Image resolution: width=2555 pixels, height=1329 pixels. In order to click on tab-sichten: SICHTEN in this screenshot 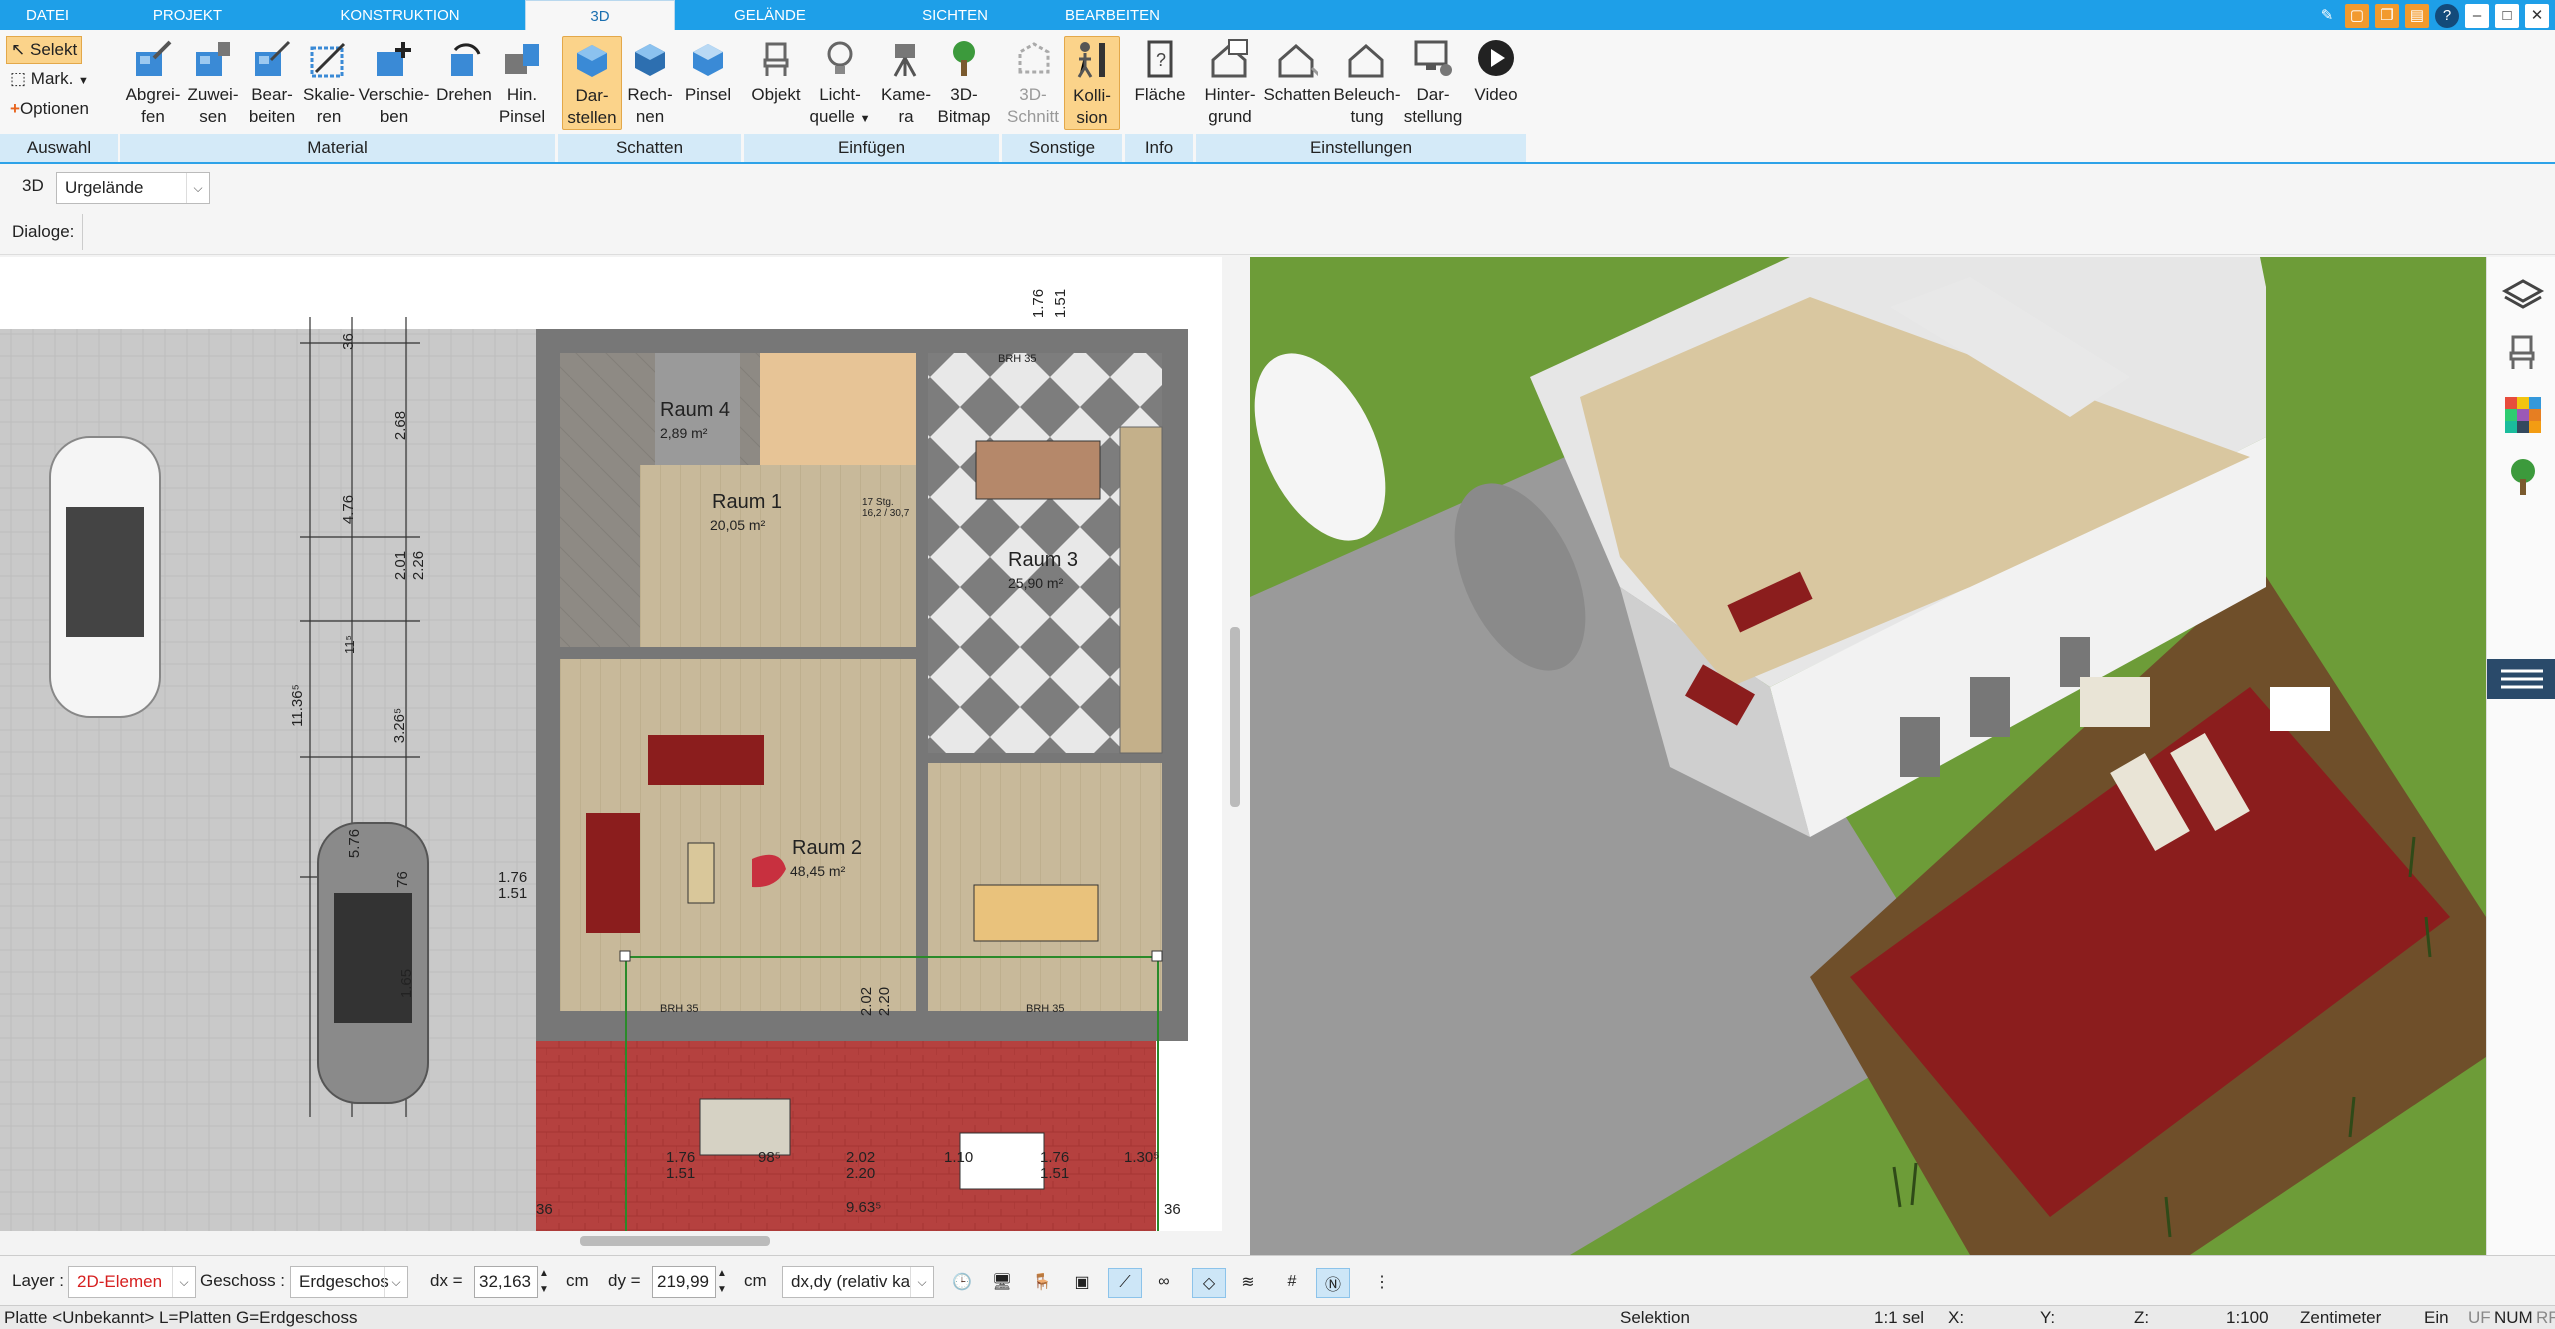, I will do `click(955, 15)`.